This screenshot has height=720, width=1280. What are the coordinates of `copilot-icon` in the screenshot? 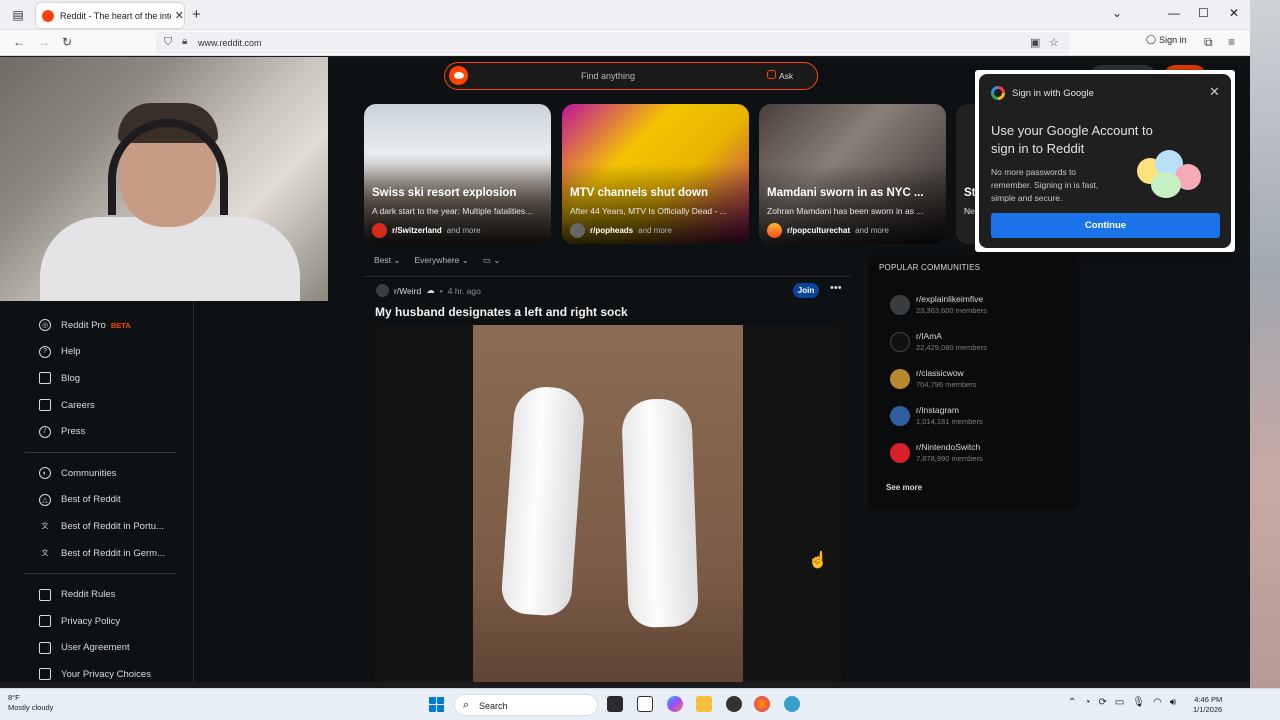 It's located at (675, 704).